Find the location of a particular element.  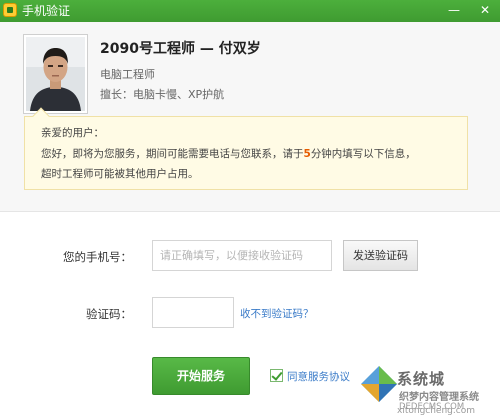

send-code-button: 发送验证码 is located at coordinates (380, 255).